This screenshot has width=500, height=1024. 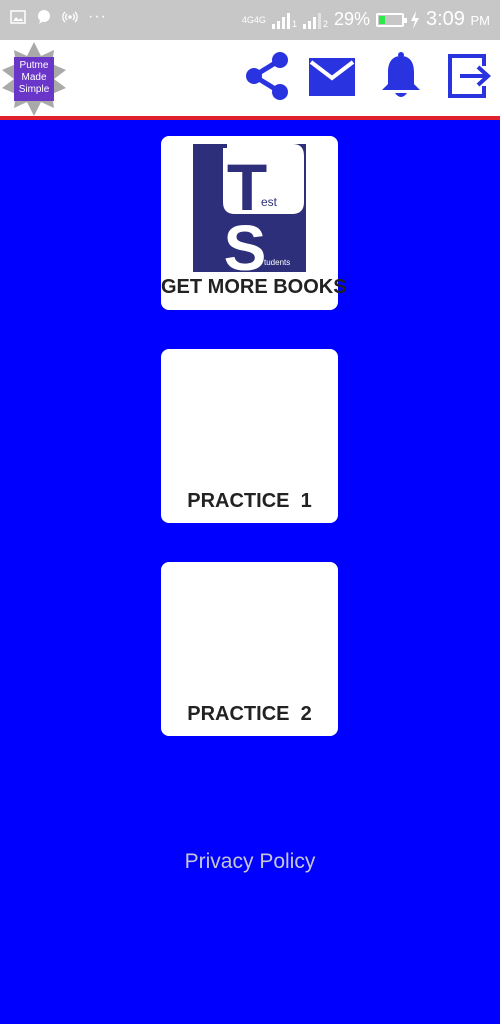 What do you see at coordinates (249, 501) in the screenshot?
I see `practice-1-label: PRACTICE 1` at bounding box center [249, 501].